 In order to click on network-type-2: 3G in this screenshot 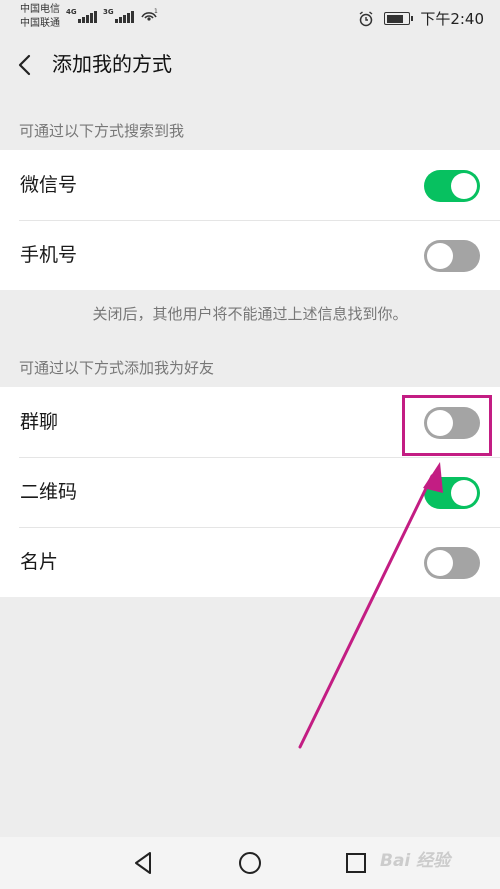, I will do `click(108, 12)`.